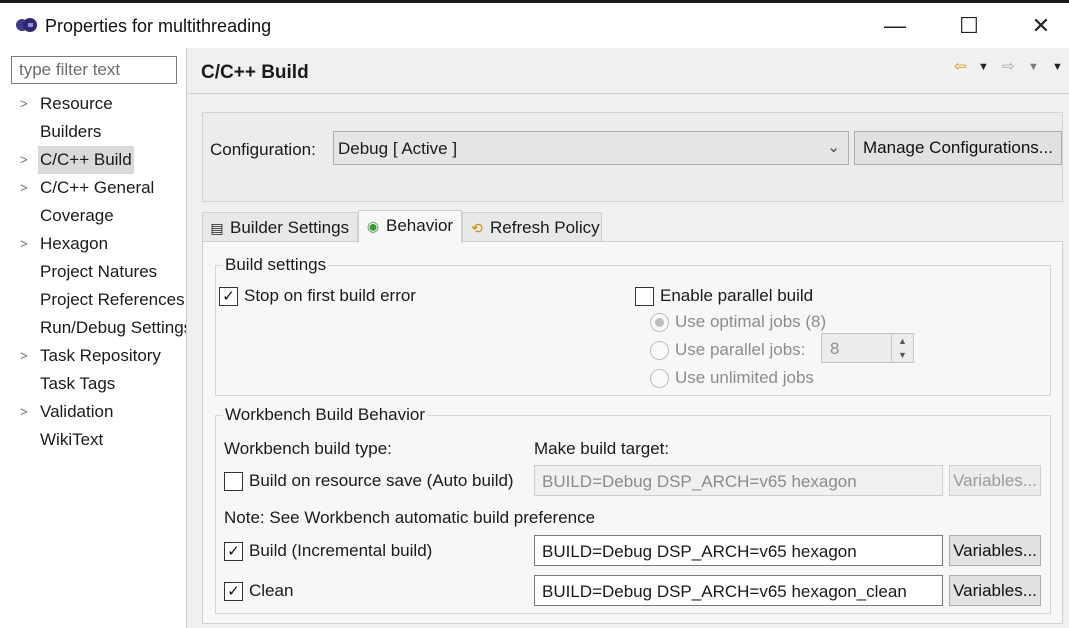 The height and width of the screenshot is (628, 1069). I want to click on stop-on-first-error-checkbox: ✓ Stop on first build error, so click(317, 296).